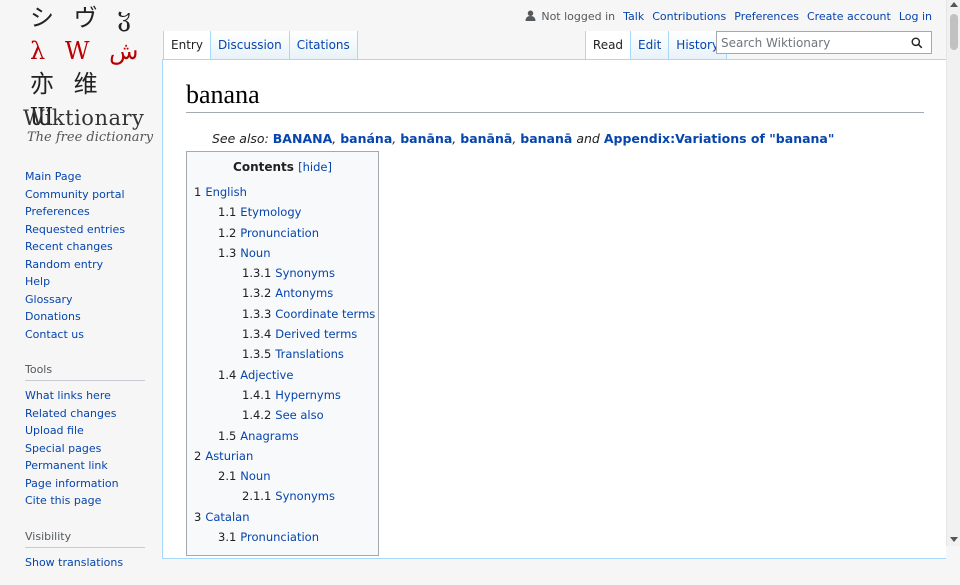 The image size is (960, 585). I want to click on toc-item: 1 English, so click(282, 192).